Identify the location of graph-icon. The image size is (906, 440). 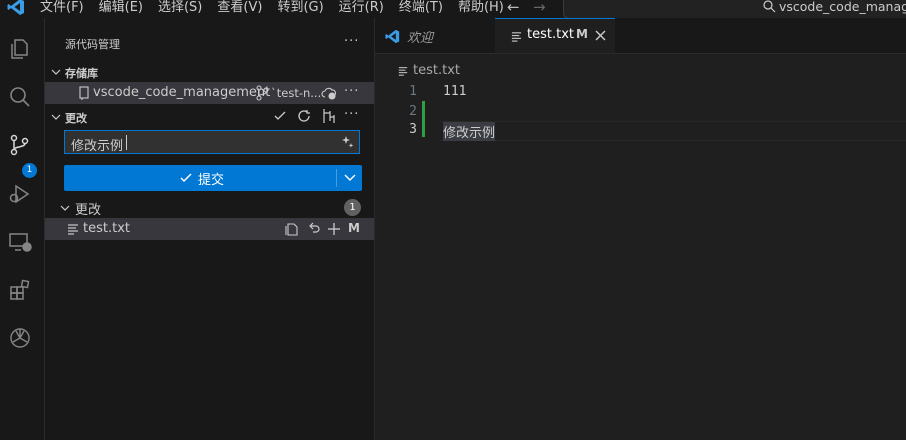
(328, 116).